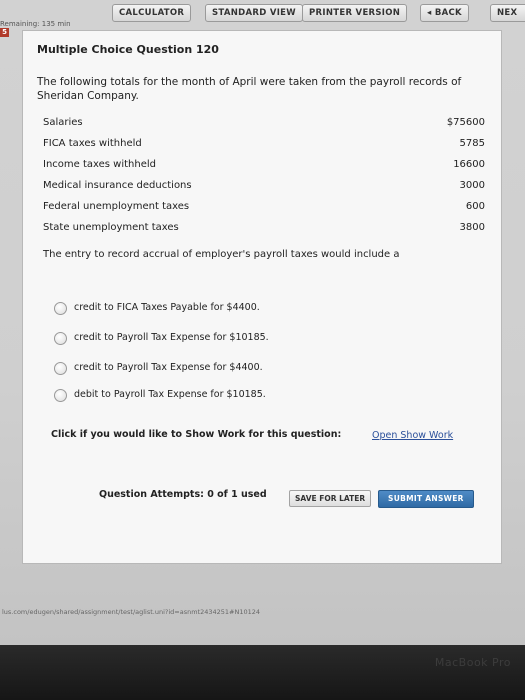 This screenshot has width=525, height=700. Describe the element at coordinates (465, 122) in the screenshot. I see `payroll-row-value: $75600` at that location.